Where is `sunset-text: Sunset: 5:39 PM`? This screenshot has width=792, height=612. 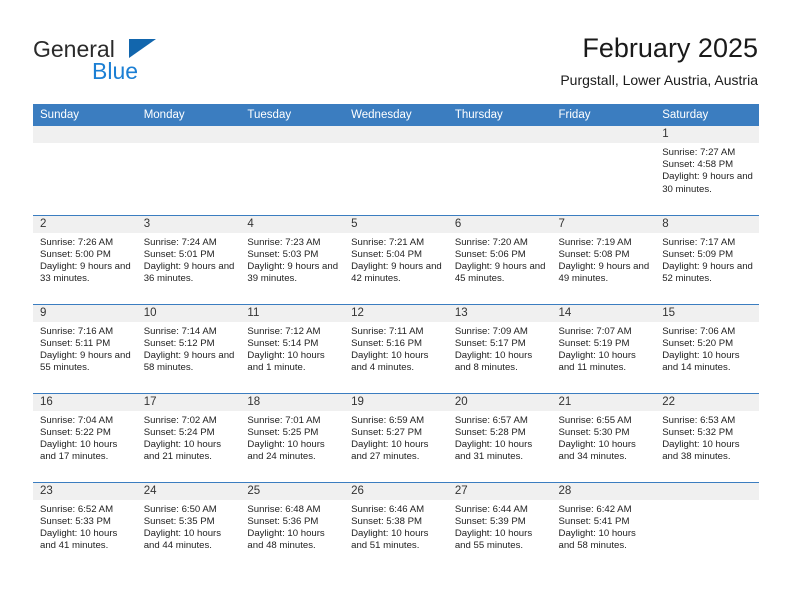
sunset-text: Sunset: 5:39 PM is located at coordinates (490, 521).